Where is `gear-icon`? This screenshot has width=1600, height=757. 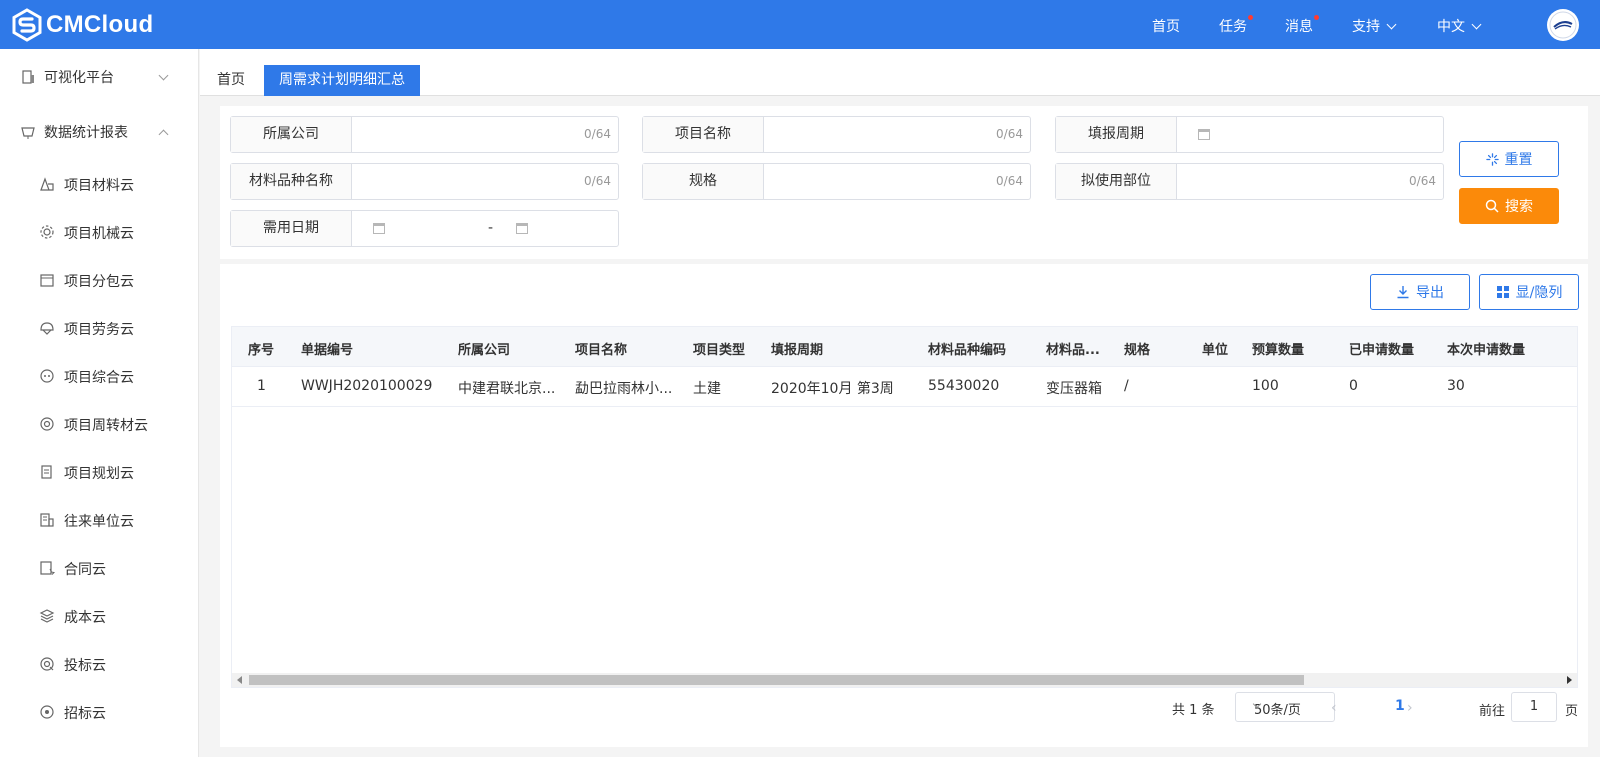 gear-icon is located at coordinates (47, 232).